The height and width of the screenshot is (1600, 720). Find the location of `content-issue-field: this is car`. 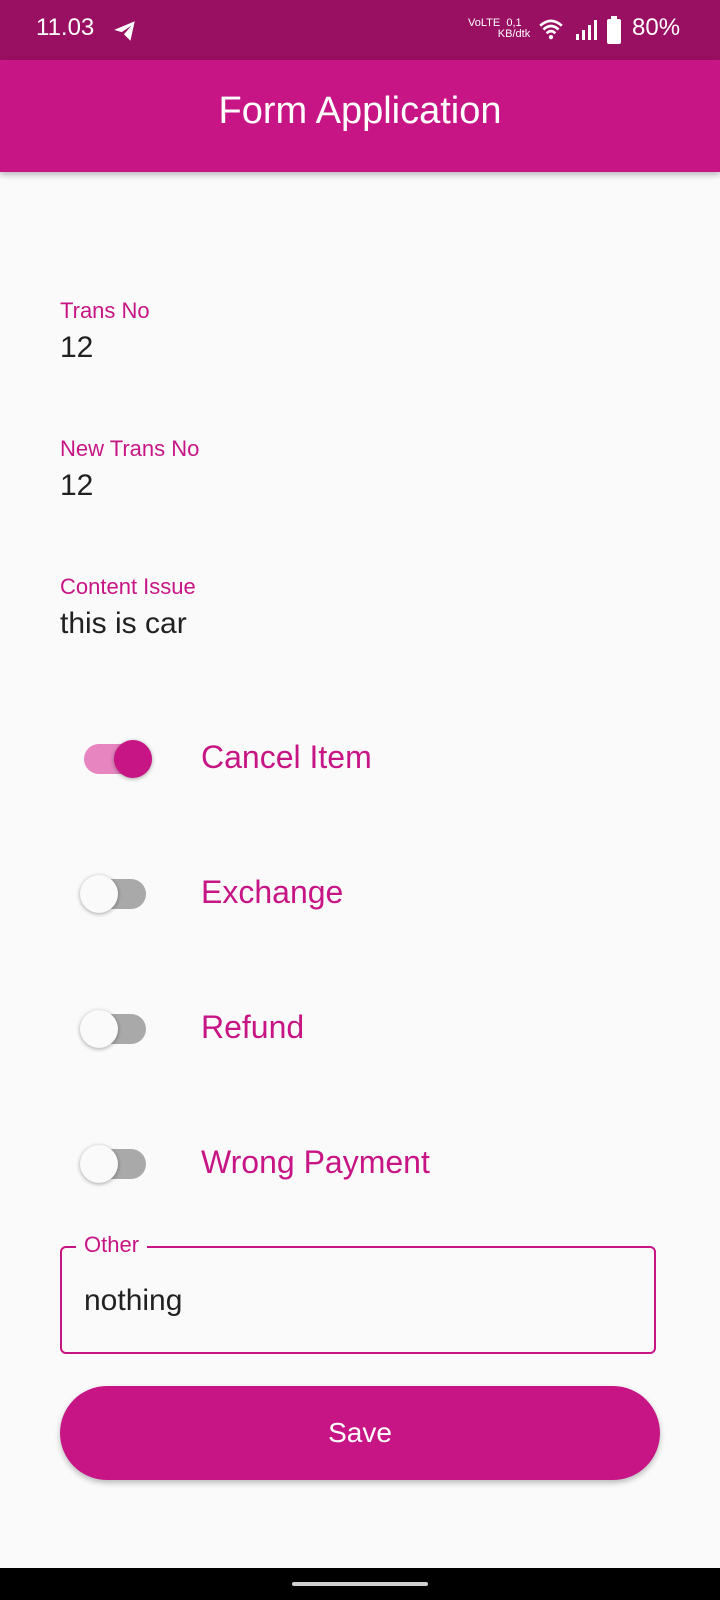

content-issue-field: this is car is located at coordinates (123, 624).